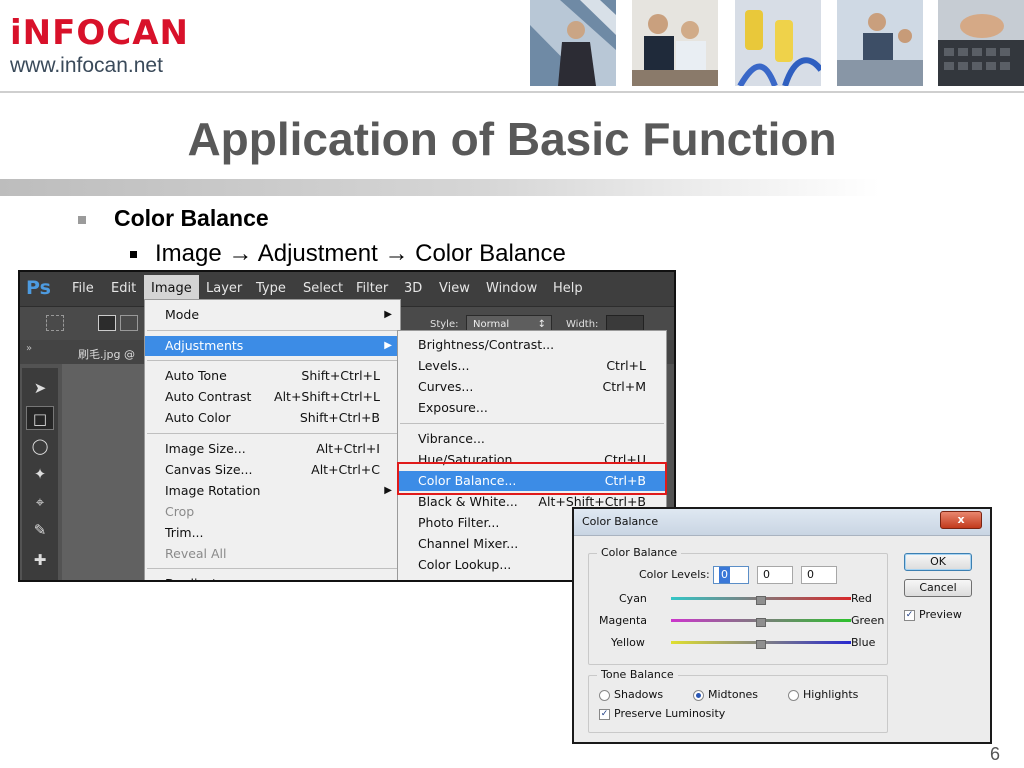 The height and width of the screenshot is (768, 1024). I want to click on healing-brush-tool-icon: ✚, so click(40, 560).